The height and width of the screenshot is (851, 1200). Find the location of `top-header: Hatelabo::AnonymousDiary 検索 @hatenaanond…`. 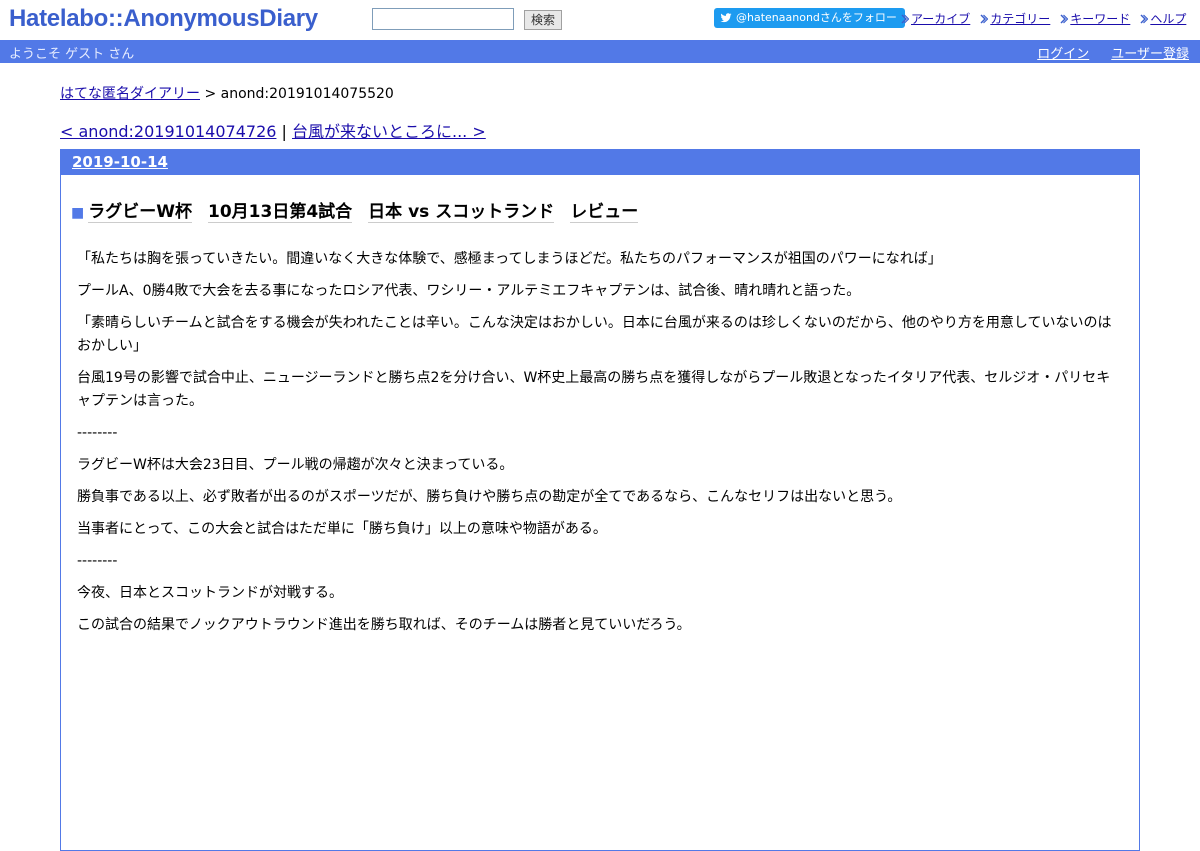

top-header: Hatelabo::AnonymousDiary 検索 @hatenaanond… is located at coordinates (600, 20).